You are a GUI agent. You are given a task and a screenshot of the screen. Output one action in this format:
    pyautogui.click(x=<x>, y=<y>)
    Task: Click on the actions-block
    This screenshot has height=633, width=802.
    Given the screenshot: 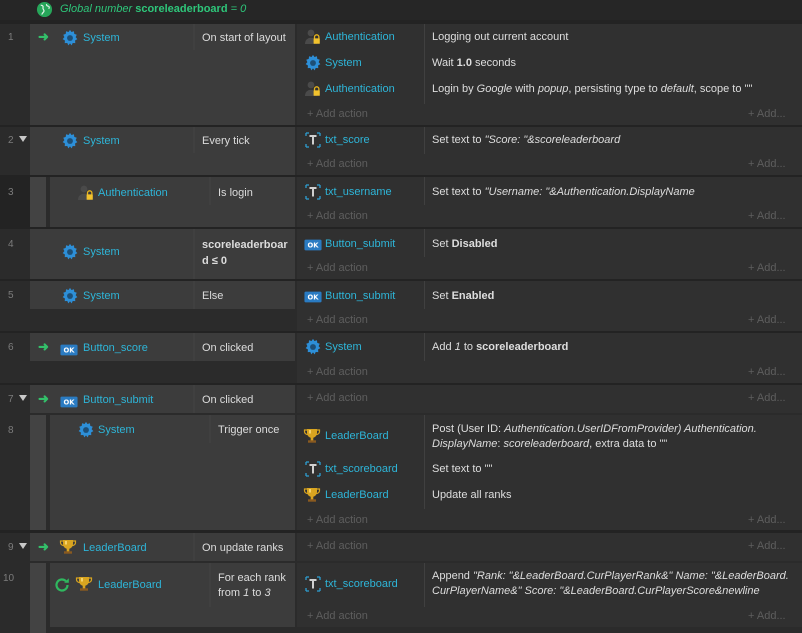 What is the action you would take?
    pyautogui.click(x=549, y=306)
    